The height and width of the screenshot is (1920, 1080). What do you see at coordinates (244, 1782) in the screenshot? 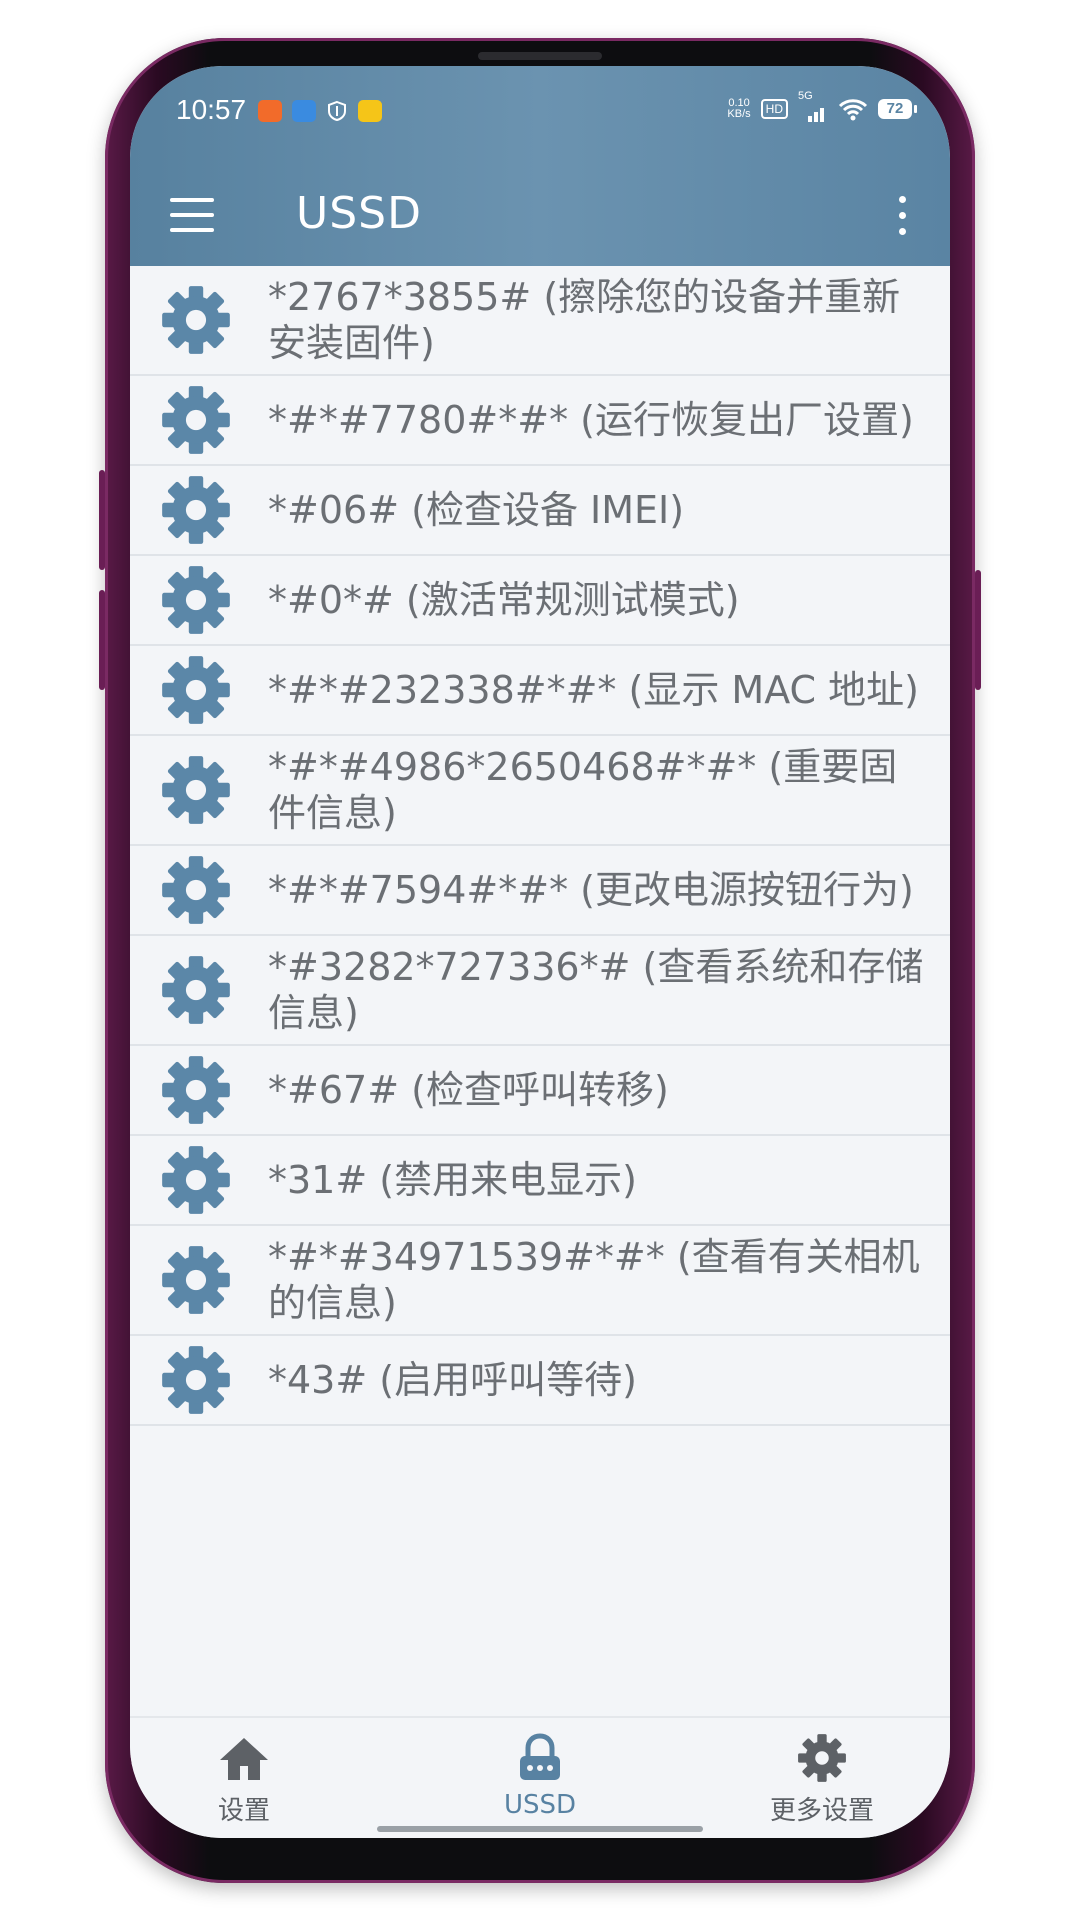
I see `nav-item-settings: 设置` at bounding box center [244, 1782].